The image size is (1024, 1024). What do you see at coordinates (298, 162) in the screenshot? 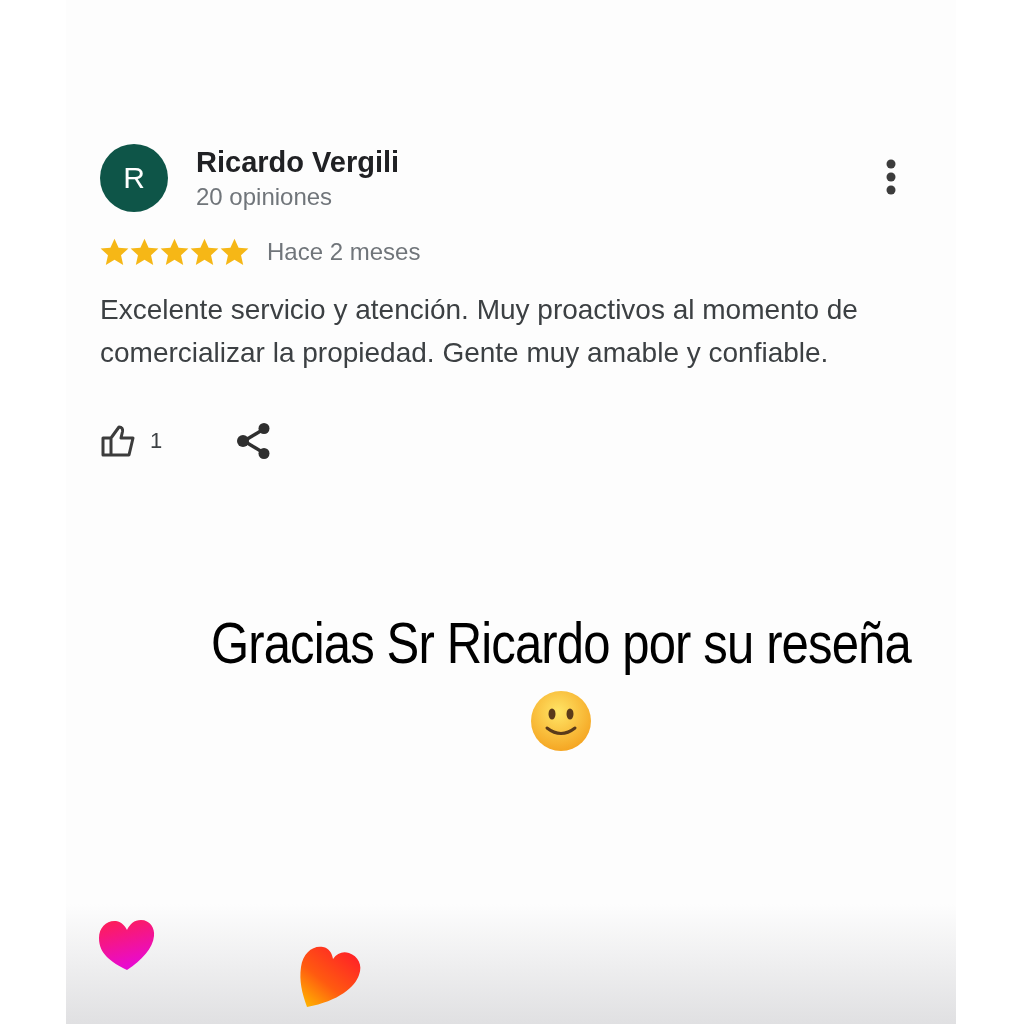
I see `reviewer-name: Ricardo Vergili` at bounding box center [298, 162].